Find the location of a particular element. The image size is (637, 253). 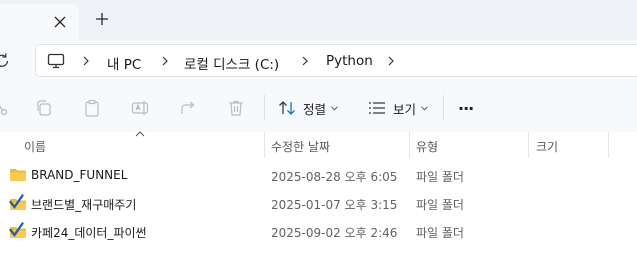

file-name: 카페24_데이터_파이썬 is located at coordinates (89, 233).